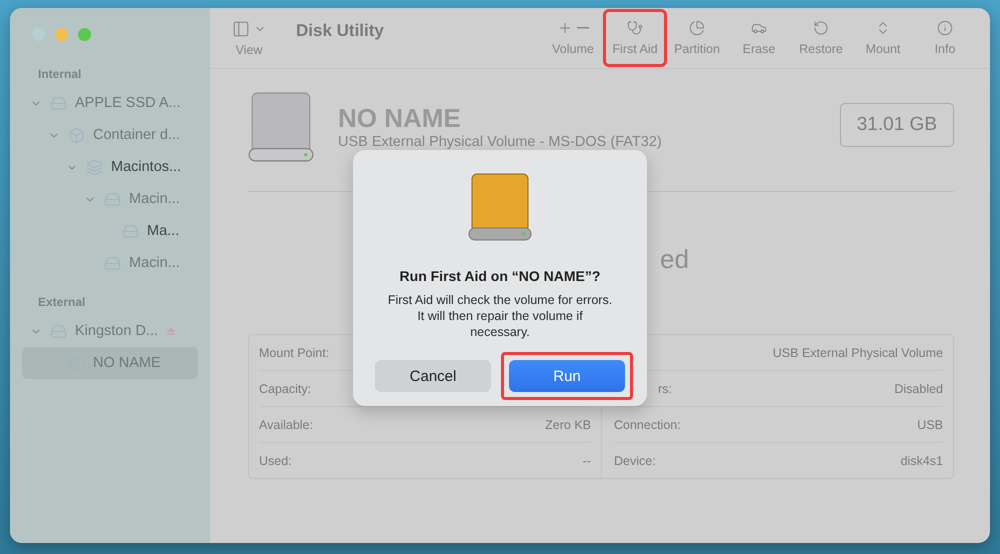 This screenshot has height=554, width=1000. Describe the element at coordinates (565, 28) in the screenshot. I see `plus-icon` at that location.